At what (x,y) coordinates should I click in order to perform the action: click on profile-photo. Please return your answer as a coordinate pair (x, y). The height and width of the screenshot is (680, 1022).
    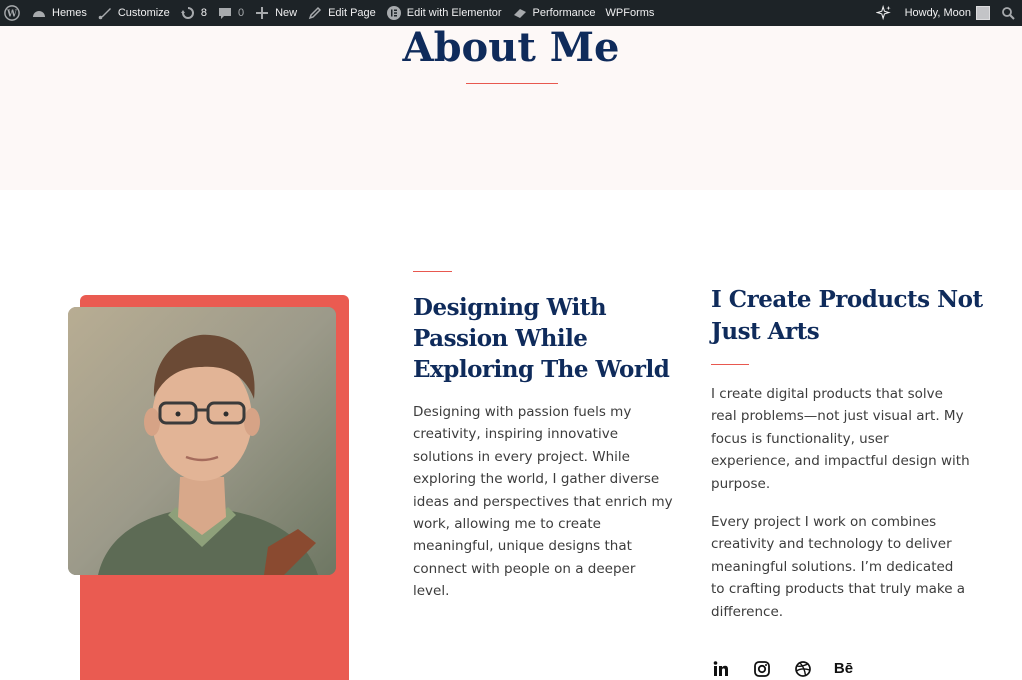
    Looking at the image, I should click on (202, 441).